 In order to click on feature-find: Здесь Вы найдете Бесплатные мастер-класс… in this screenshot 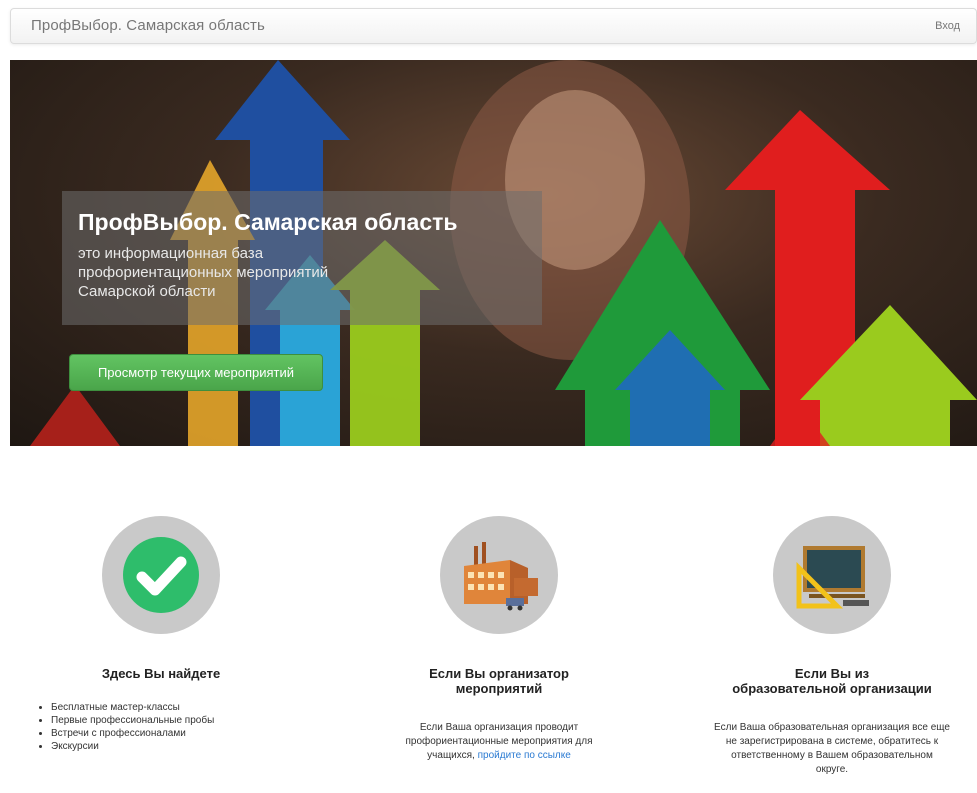, I will do `click(161, 634)`.